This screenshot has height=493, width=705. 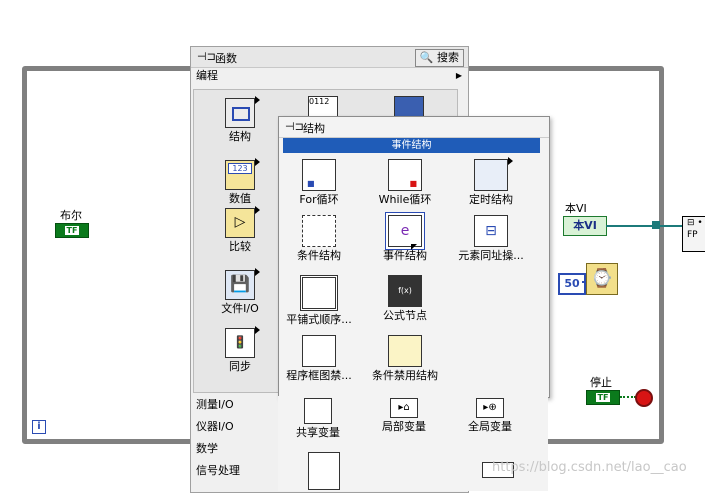 What do you see at coordinates (240, 308) in the screenshot?
I see `palette-item-label: 文件I/O` at bounding box center [240, 308].